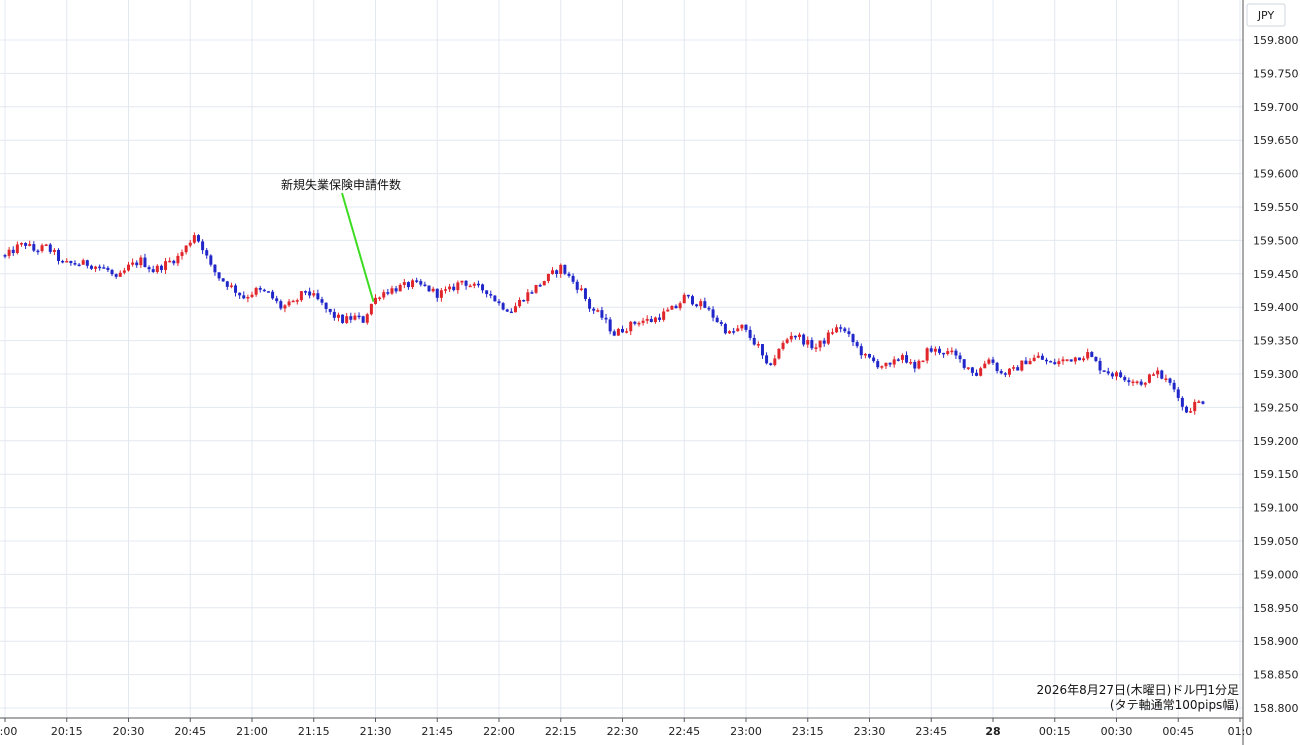 This screenshot has width=1300, height=745. What do you see at coordinates (1276, 207) in the screenshot?
I see `y-tick-label: 159.550` at bounding box center [1276, 207].